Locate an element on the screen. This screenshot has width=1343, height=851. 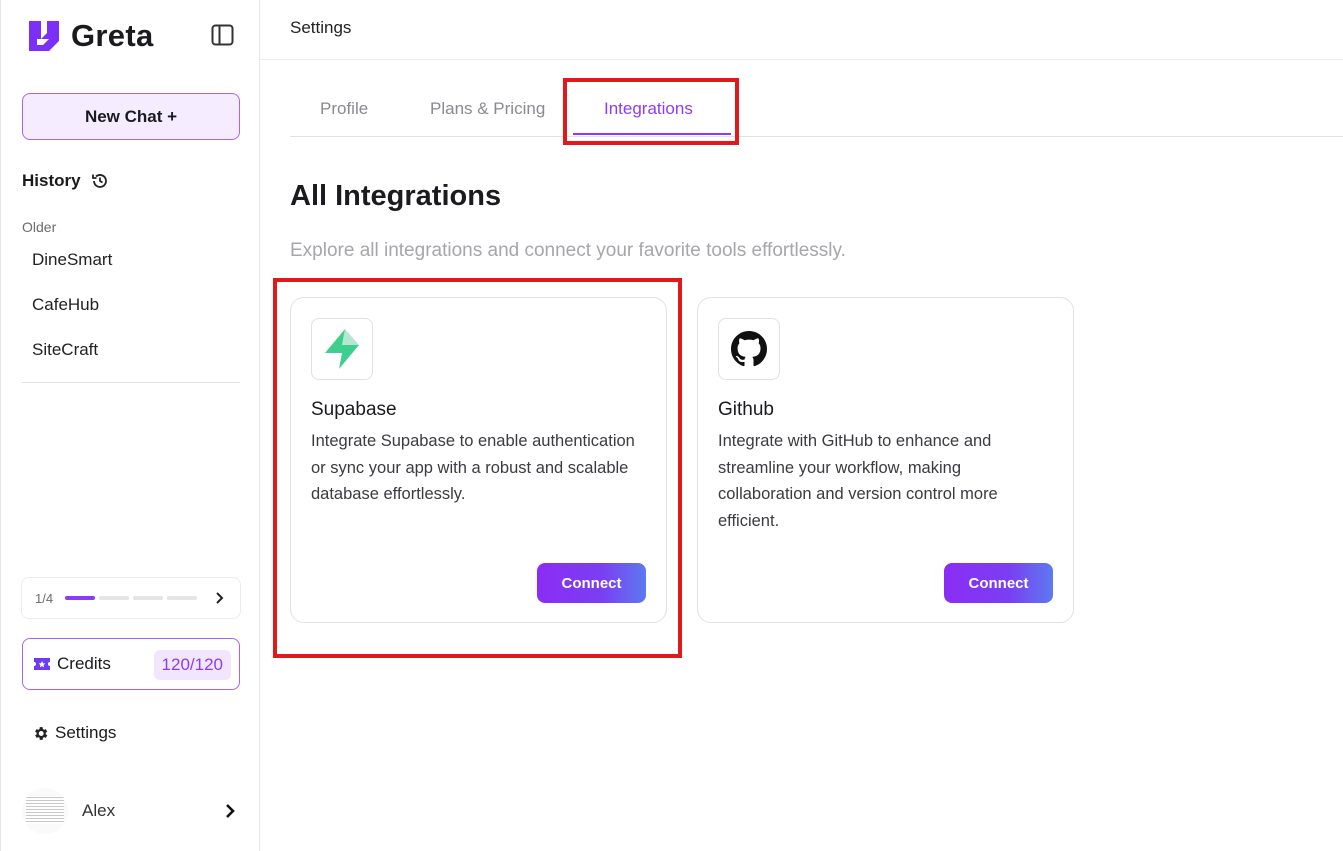
new-chat-button: New Chat + is located at coordinates (131, 116).